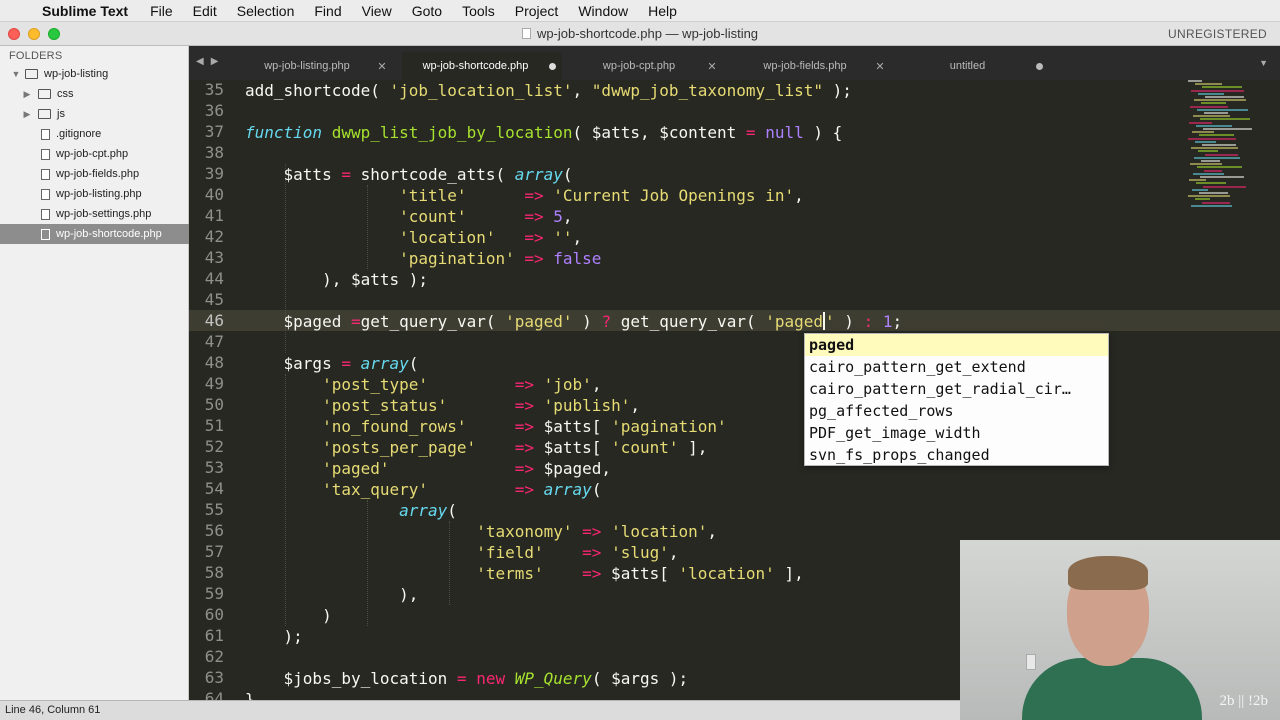 This screenshot has height=720, width=1280. I want to click on autocomplete-item: cairo_pattern_get_extend, so click(956, 367).